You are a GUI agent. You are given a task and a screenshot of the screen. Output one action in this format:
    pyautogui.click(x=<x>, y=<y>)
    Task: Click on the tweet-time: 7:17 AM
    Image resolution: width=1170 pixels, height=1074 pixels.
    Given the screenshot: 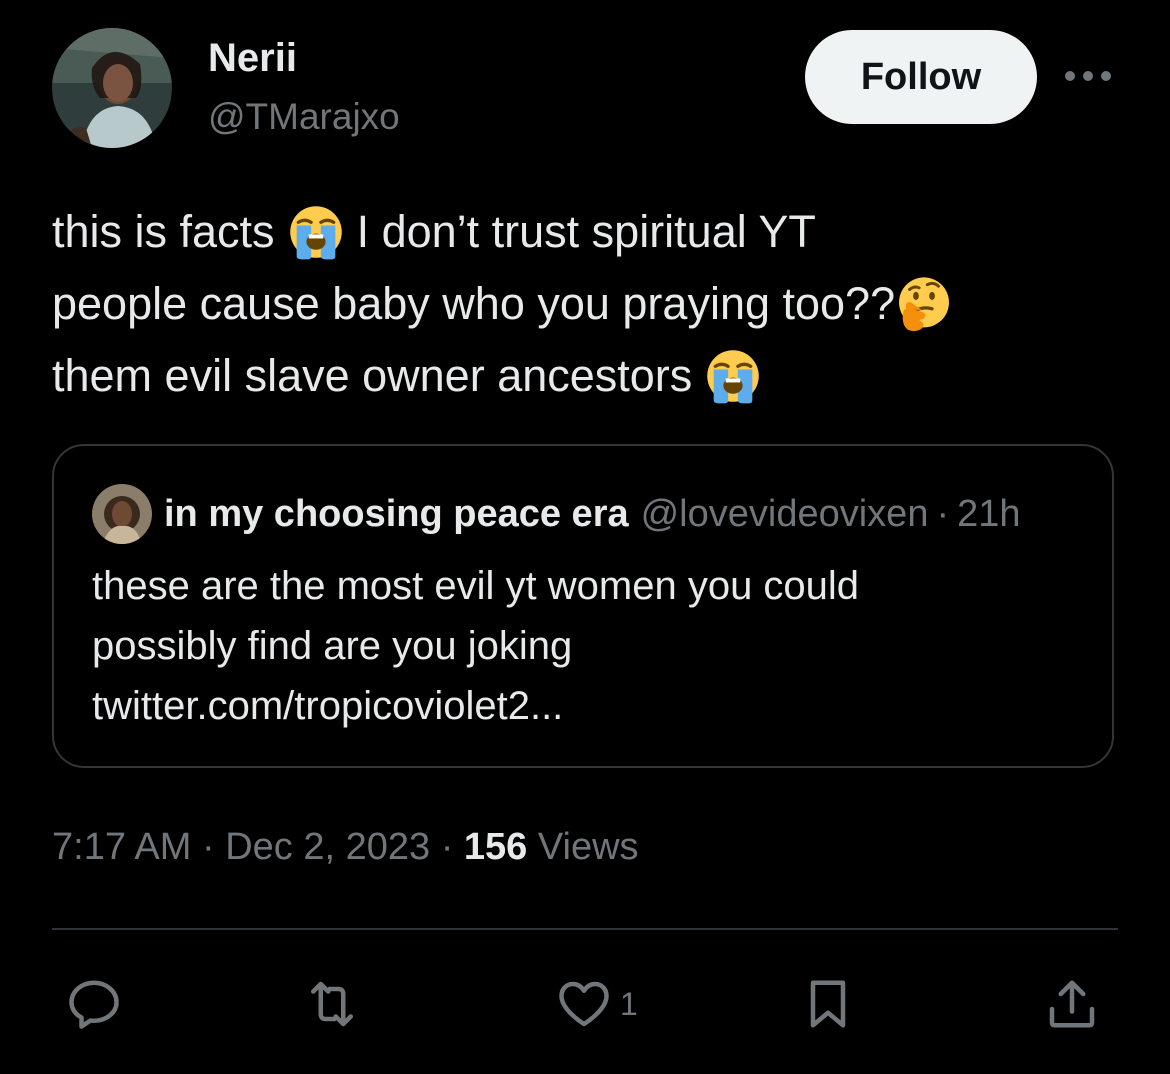 What is the action you would take?
    pyautogui.click(x=121, y=847)
    